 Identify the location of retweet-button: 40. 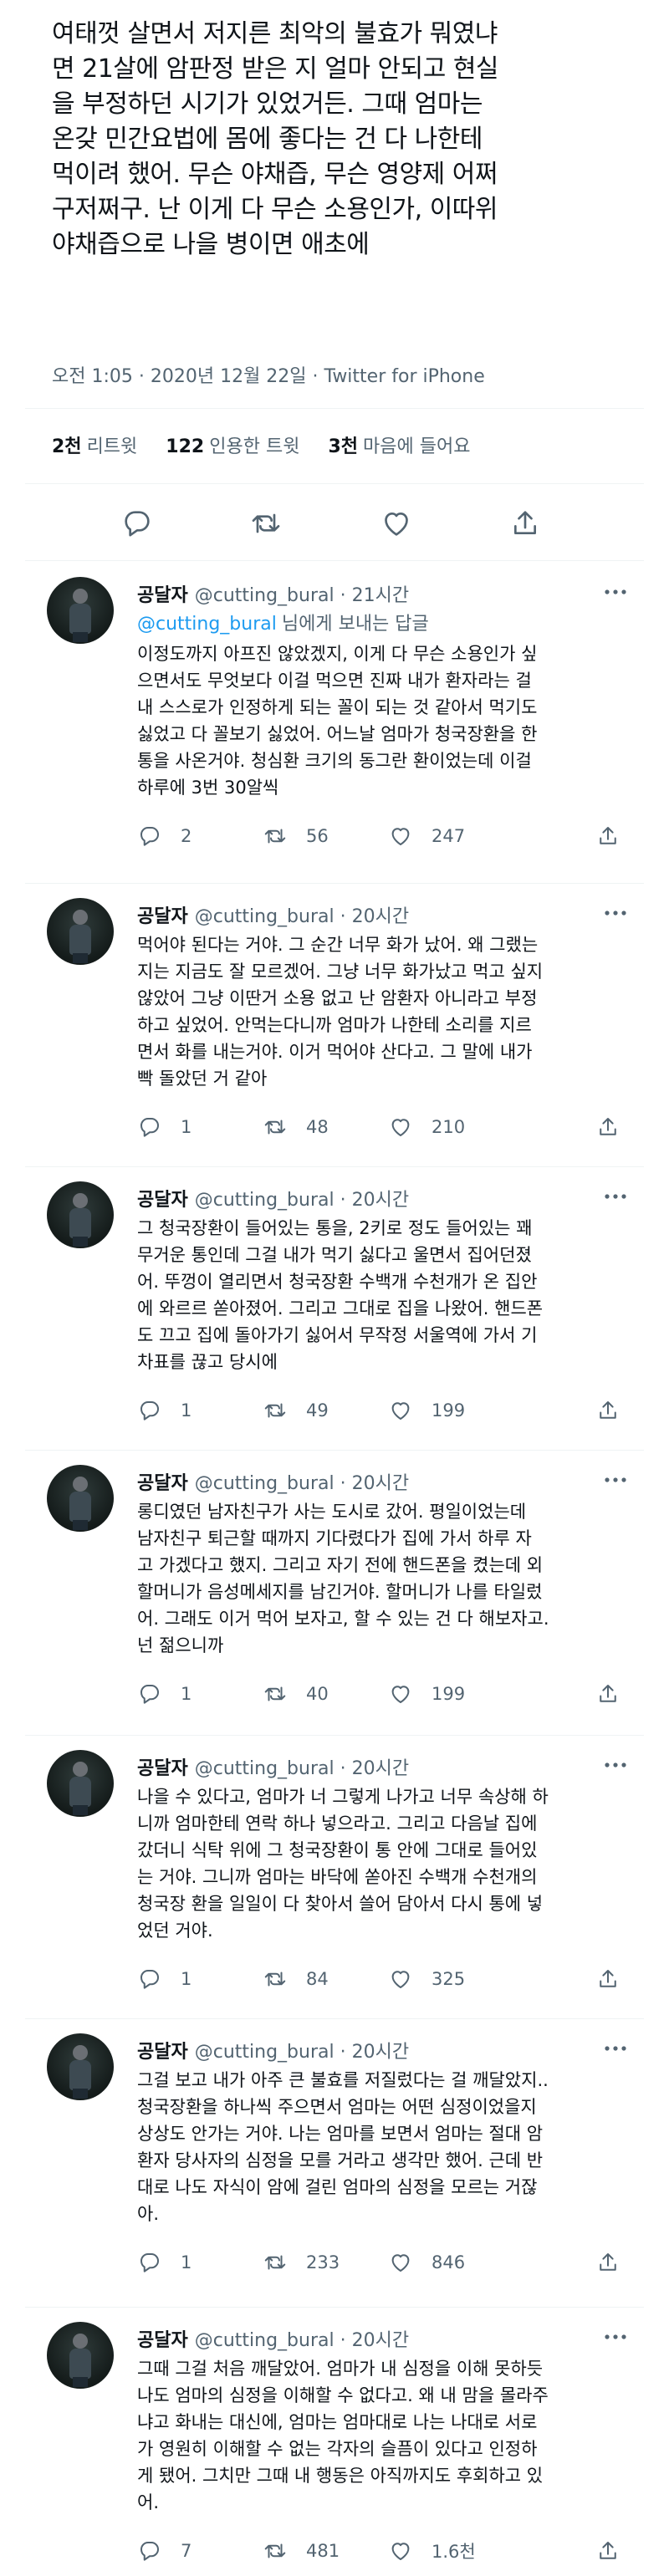
(296, 1694).